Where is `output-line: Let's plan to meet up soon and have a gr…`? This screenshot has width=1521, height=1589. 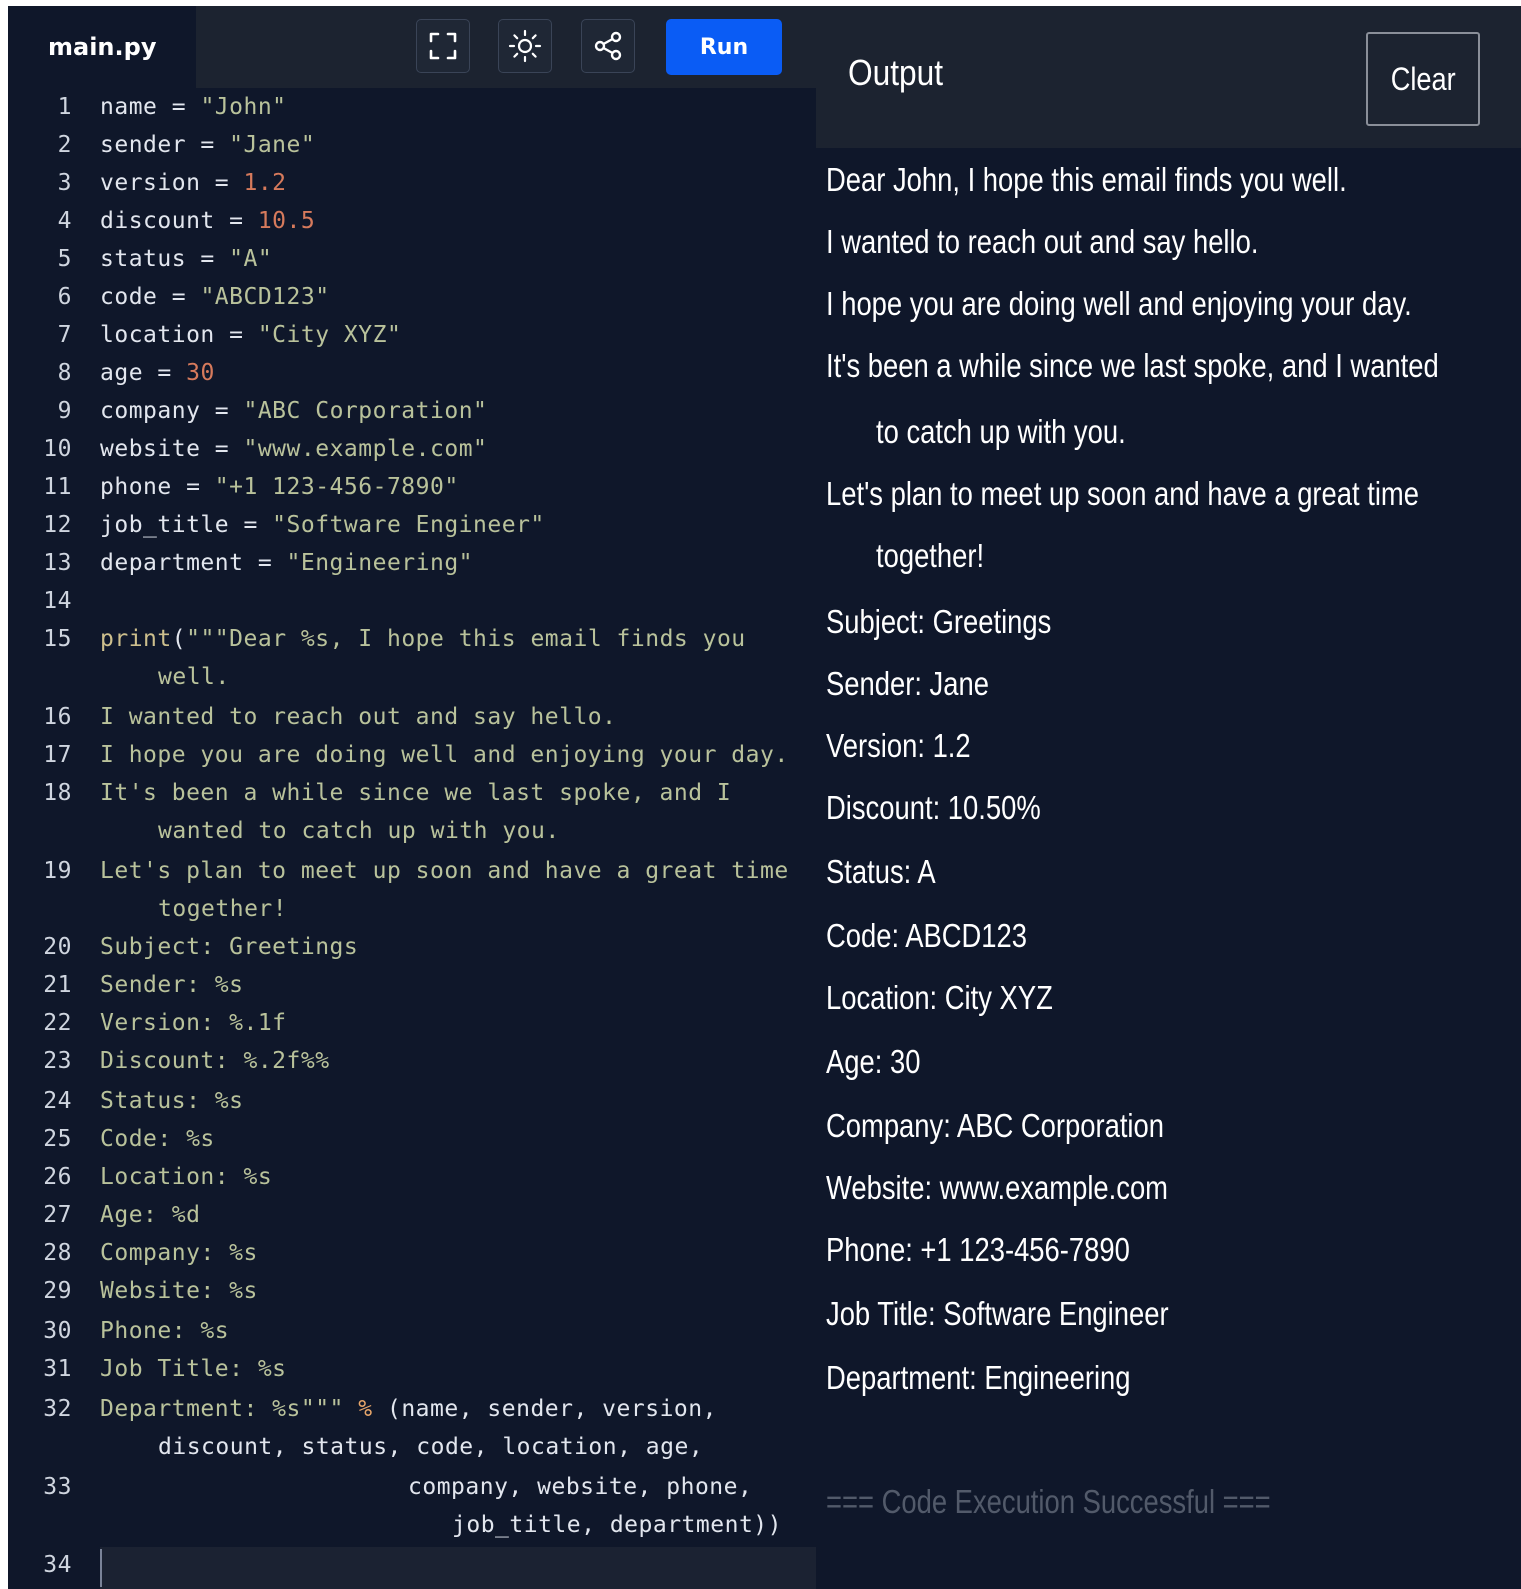
output-line: Let's plan to meet up soon and have a gr… is located at coordinates (1122, 493).